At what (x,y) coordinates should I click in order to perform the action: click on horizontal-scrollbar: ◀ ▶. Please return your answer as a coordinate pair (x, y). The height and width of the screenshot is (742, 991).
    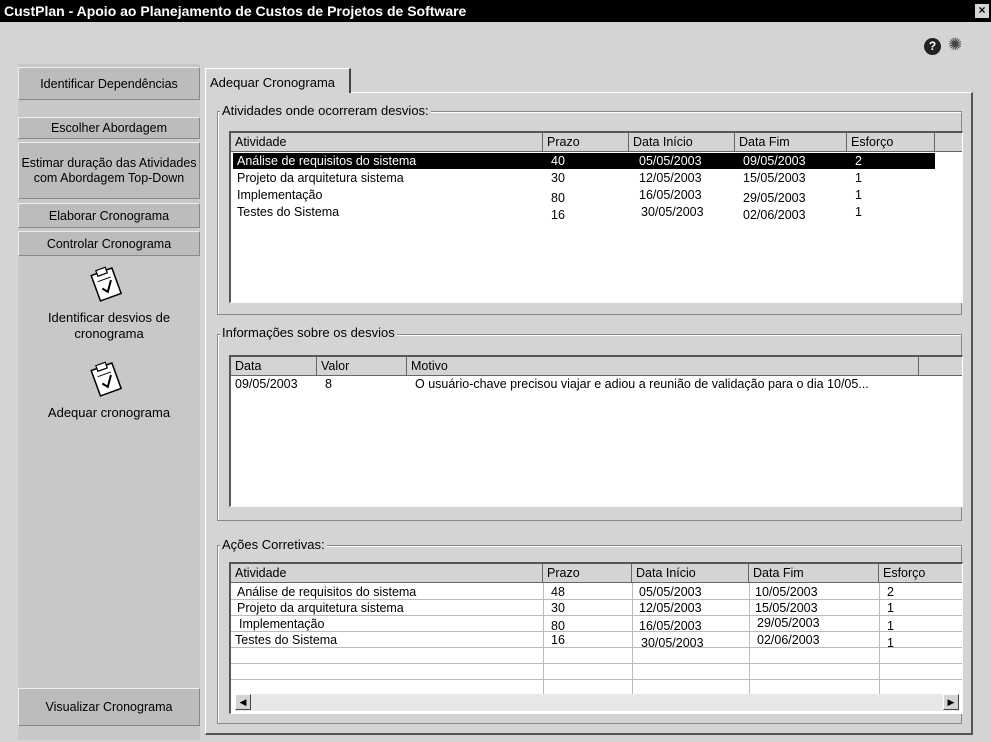
    Looking at the image, I should click on (597, 702).